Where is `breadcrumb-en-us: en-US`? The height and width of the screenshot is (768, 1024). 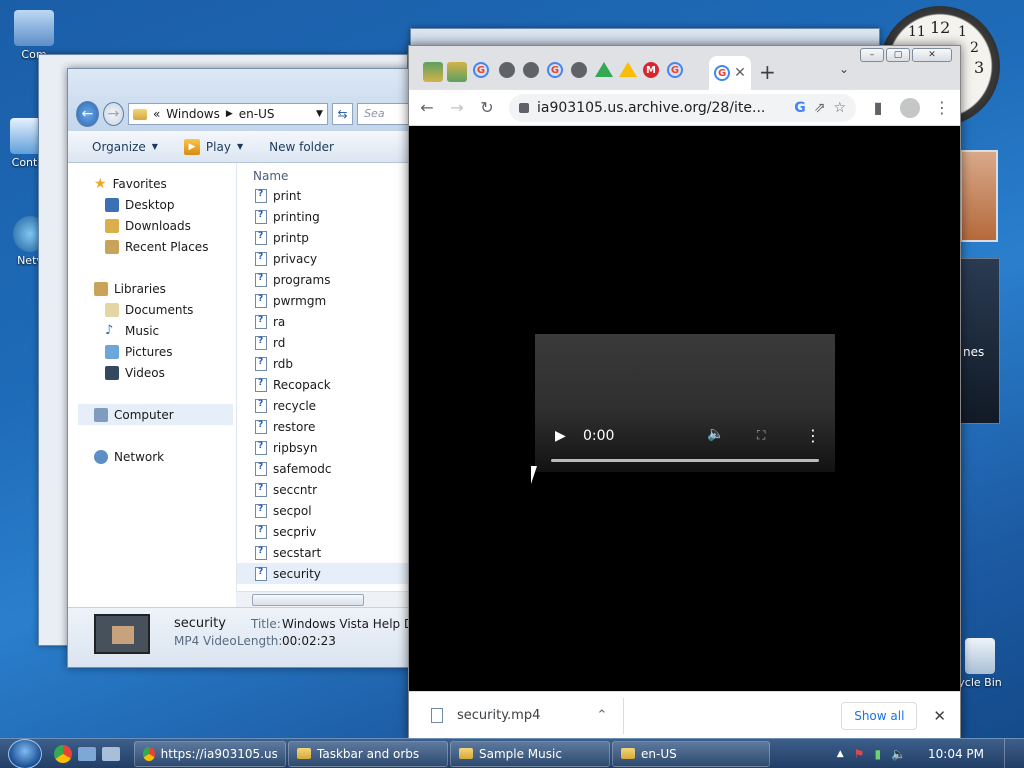
breadcrumb-en-us: en-US is located at coordinates (257, 114).